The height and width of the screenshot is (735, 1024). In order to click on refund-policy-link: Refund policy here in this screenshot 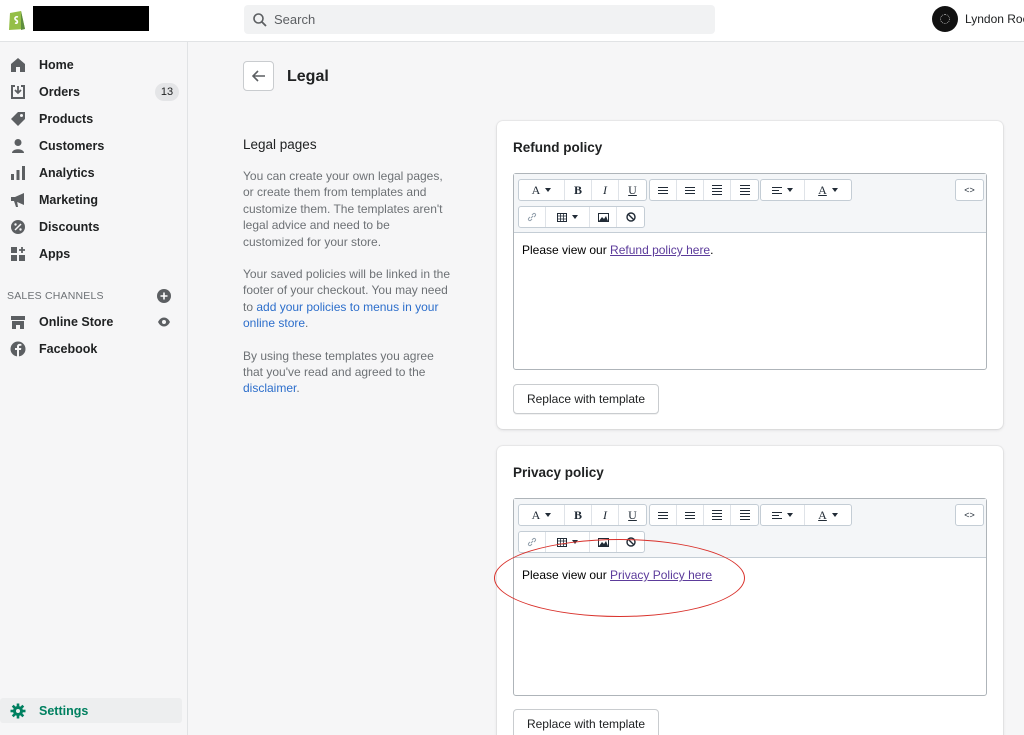, I will do `click(660, 250)`.